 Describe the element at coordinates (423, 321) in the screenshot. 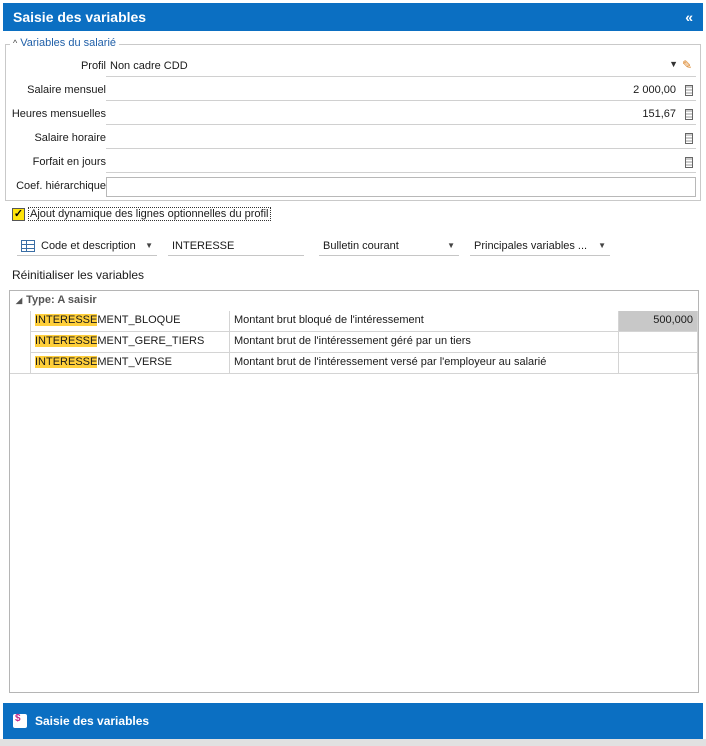

I see `description-cell: Montant brut bloqué de l'intéressement` at that location.